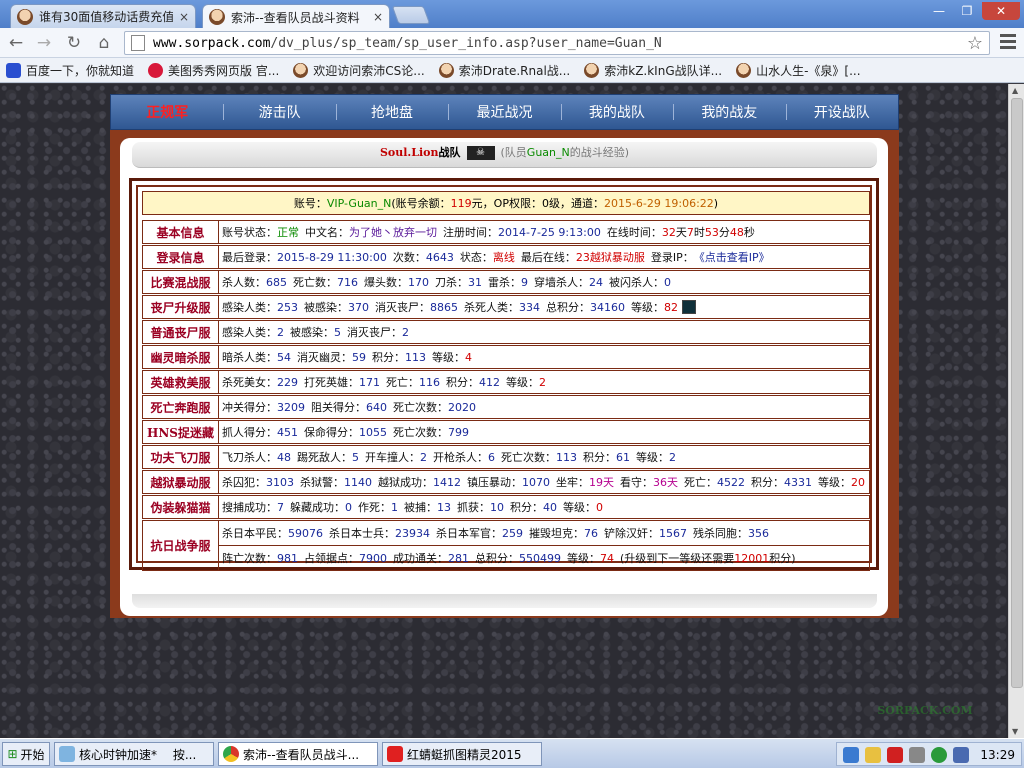 This screenshot has width=1024, height=768. Describe the element at coordinates (636, 482) in the screenshot. I see `field-label: 看守：` at that location.